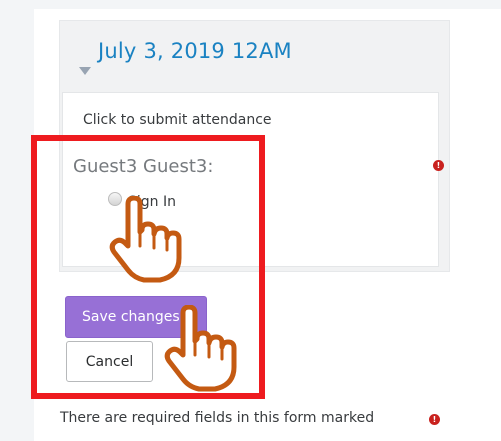 This screenshot has height=441, width=501. I want to click on page-margin-top, so click(267, 4).